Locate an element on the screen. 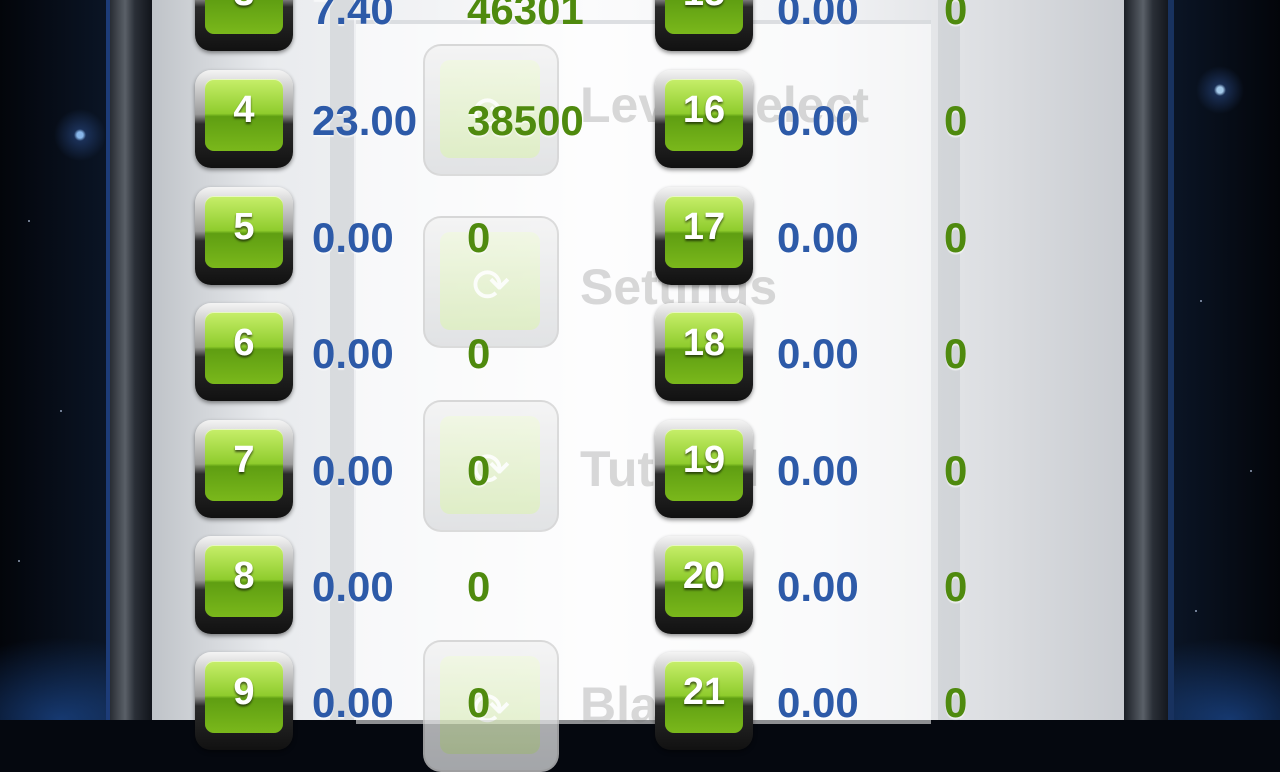 The height and width of the screenshot is (772, 1280). level-button-8: 8 is located at coordinates (244, 585).